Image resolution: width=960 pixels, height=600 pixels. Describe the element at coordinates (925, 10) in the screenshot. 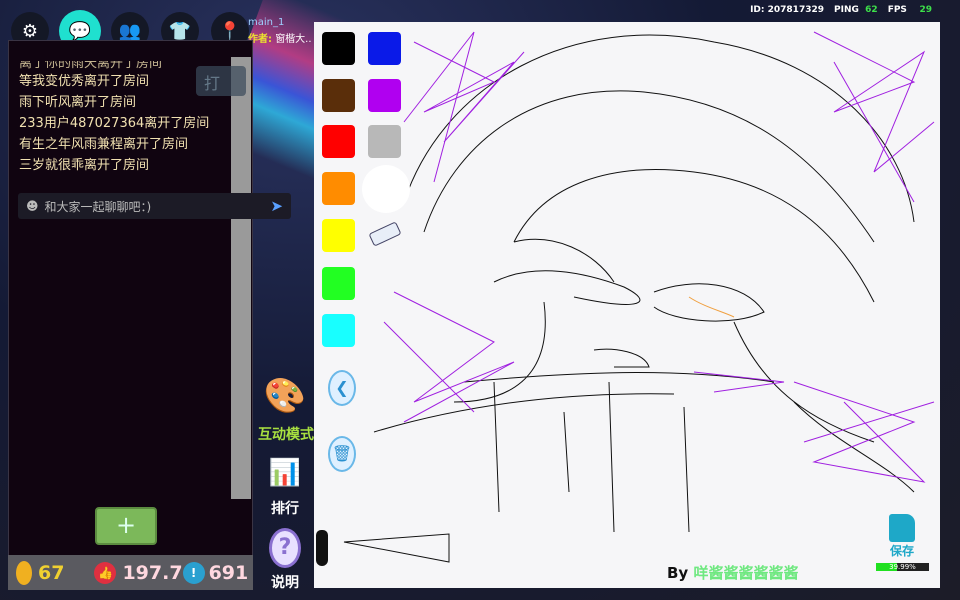

I see `fps-value: 29` at that location.